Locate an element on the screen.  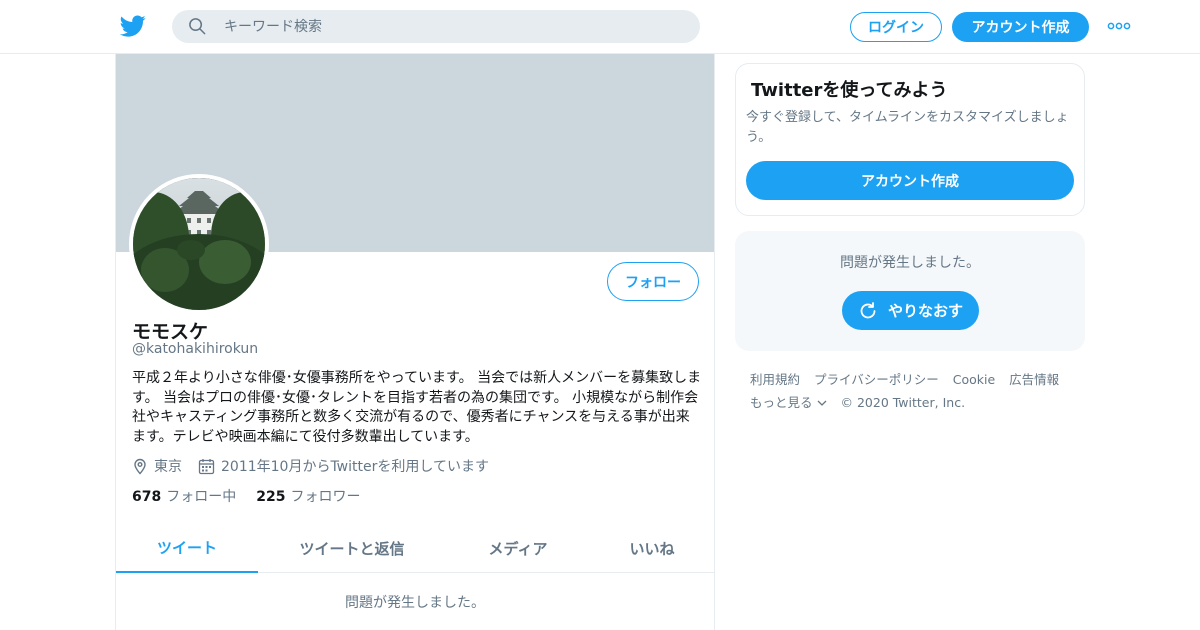
search-icon is located at coordinates (197, 26).